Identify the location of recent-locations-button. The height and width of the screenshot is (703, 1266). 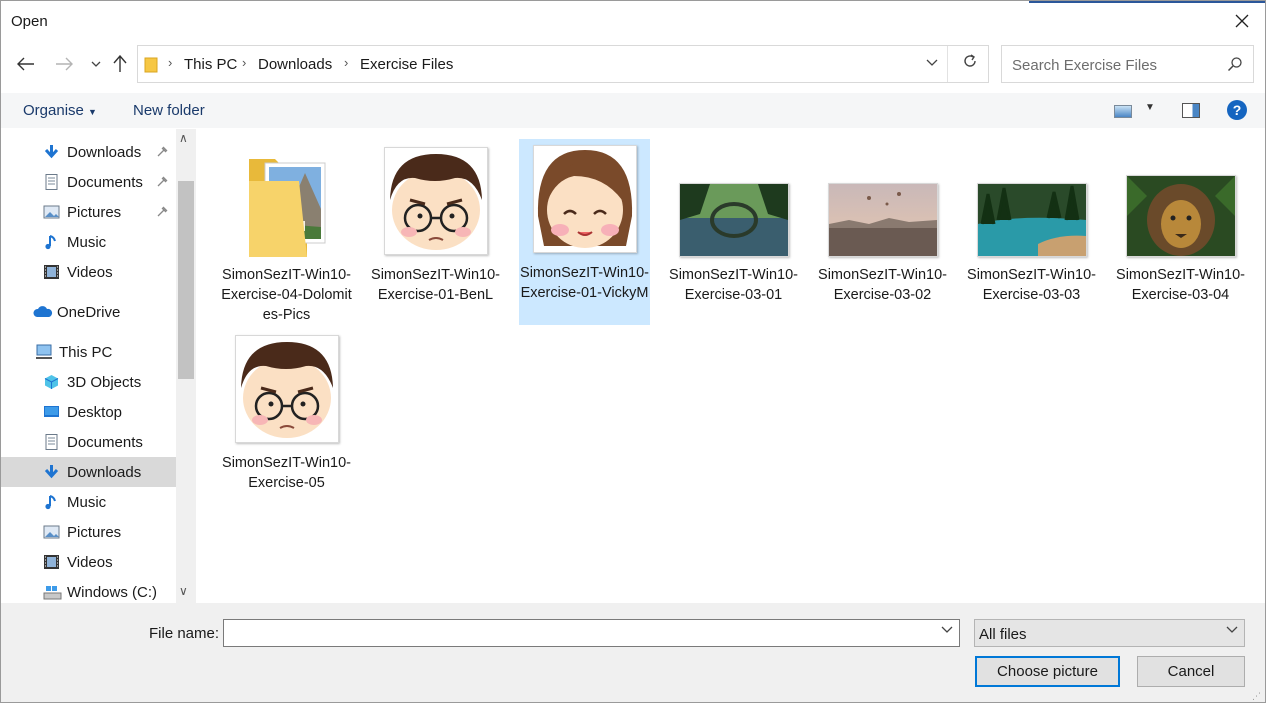
(96, 64).